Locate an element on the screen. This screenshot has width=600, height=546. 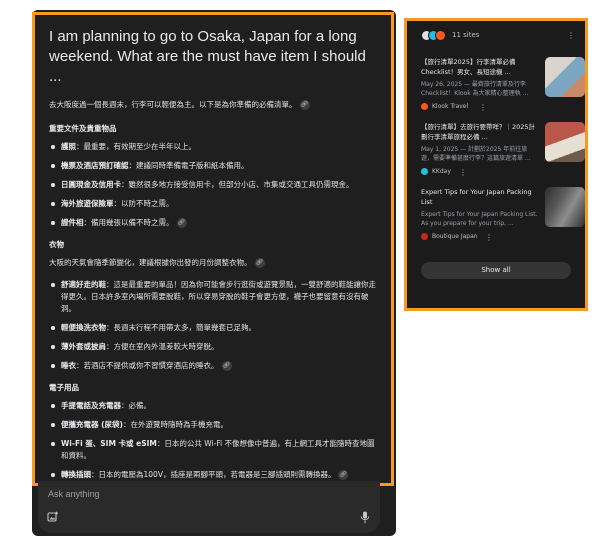
sources-header: 11 sites ⋮ is located at coordinates (496, 36).